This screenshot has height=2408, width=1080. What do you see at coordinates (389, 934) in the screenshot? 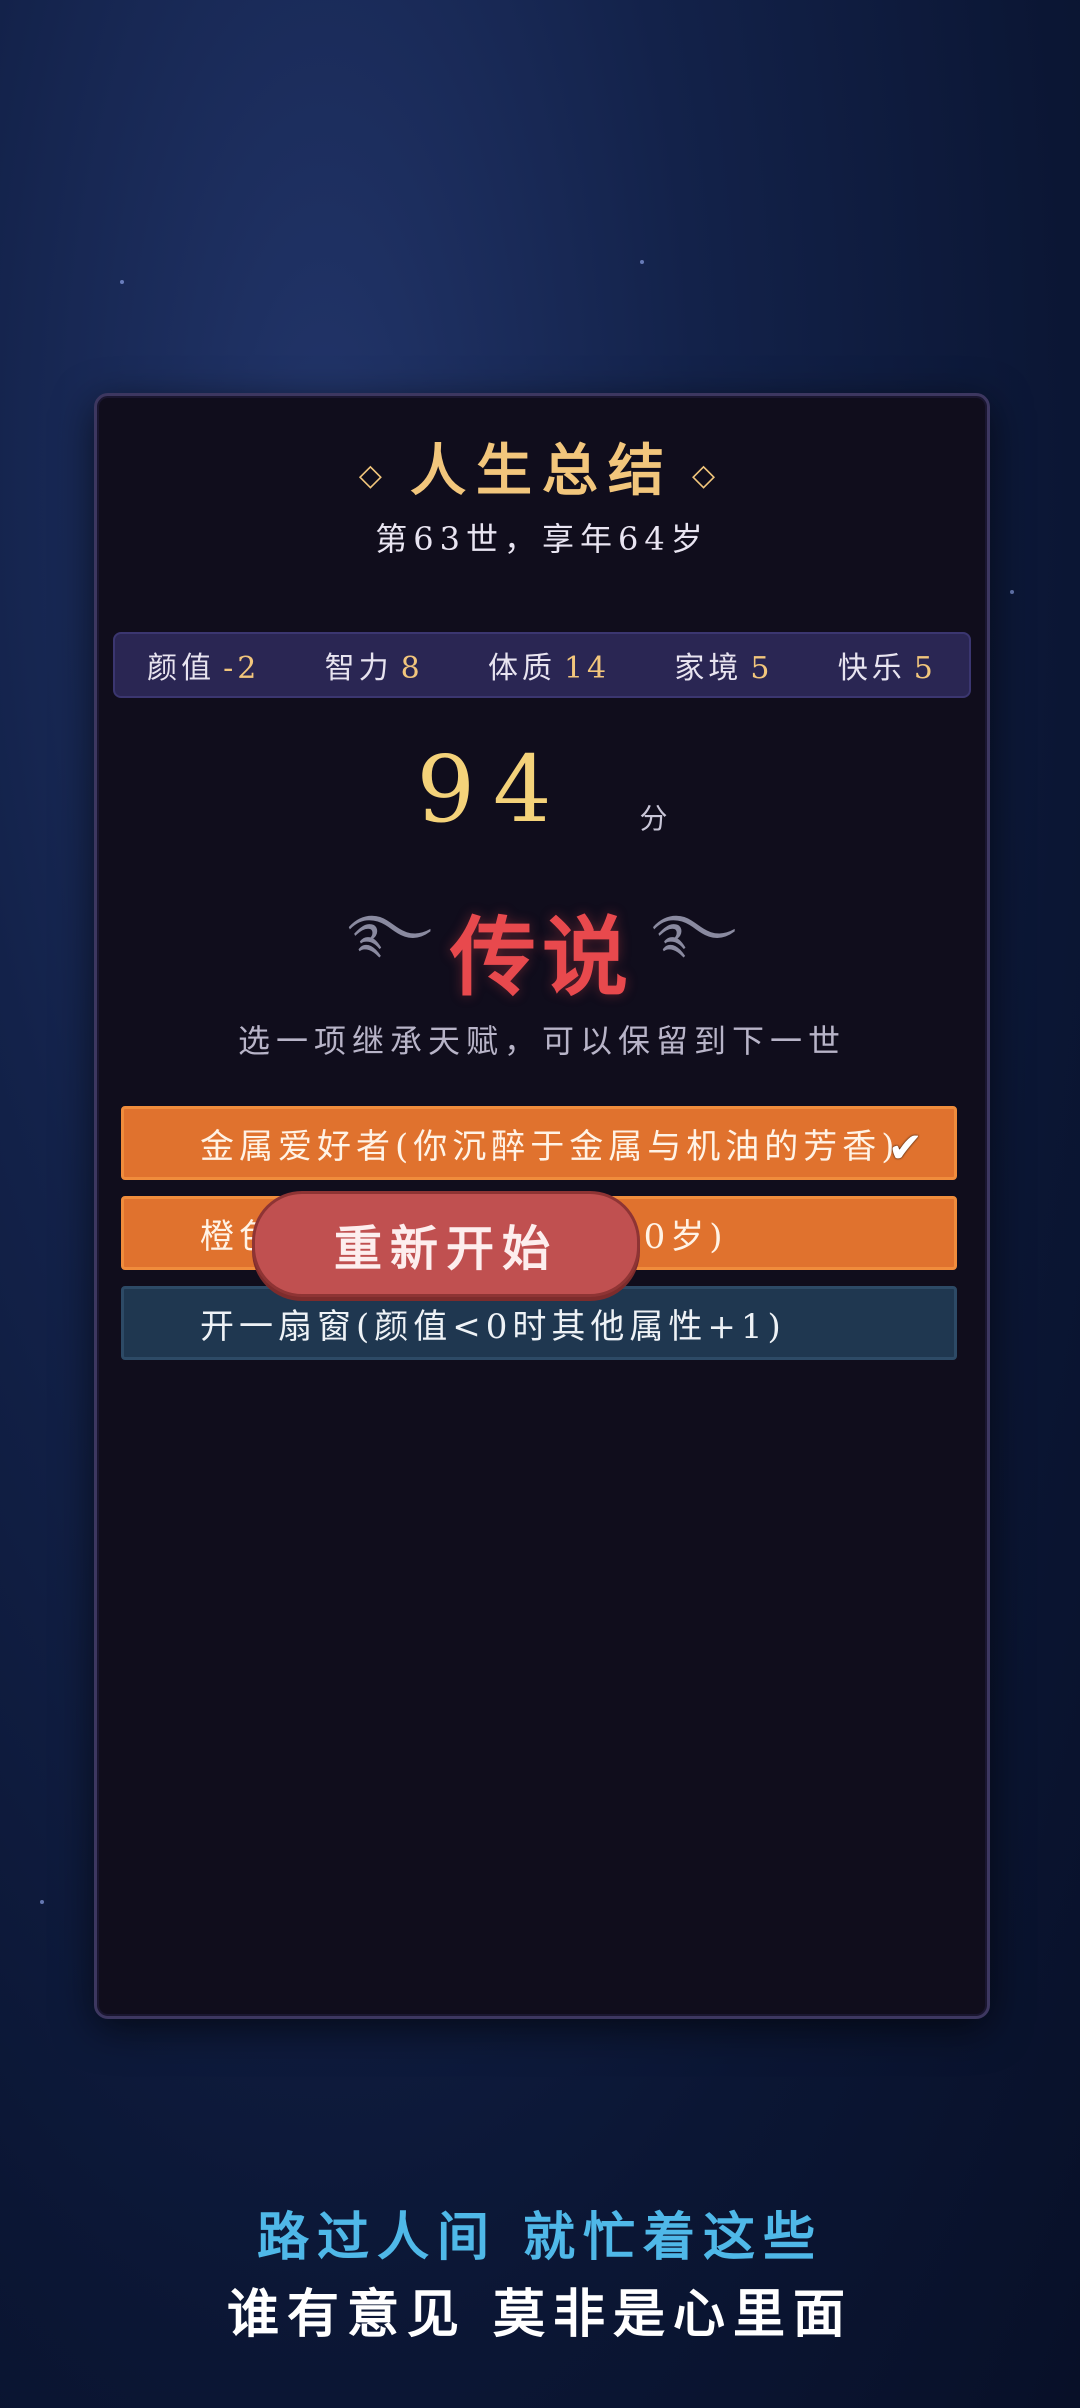
I see `cloud-swirl-left-icon: ࿐` at bounding box center [389, 934].